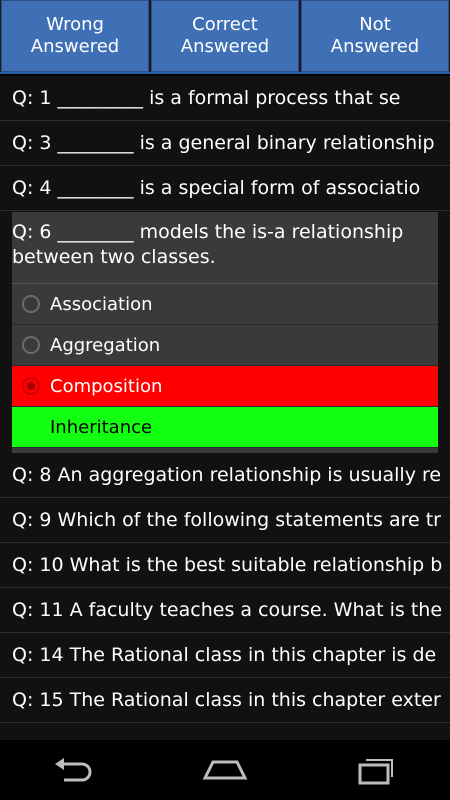 The width and height of the screenshot is (450, 800). Describe the element at coordinates (225, 24) in the screenshot. I see `tab-label-line1: Correct` at that location.